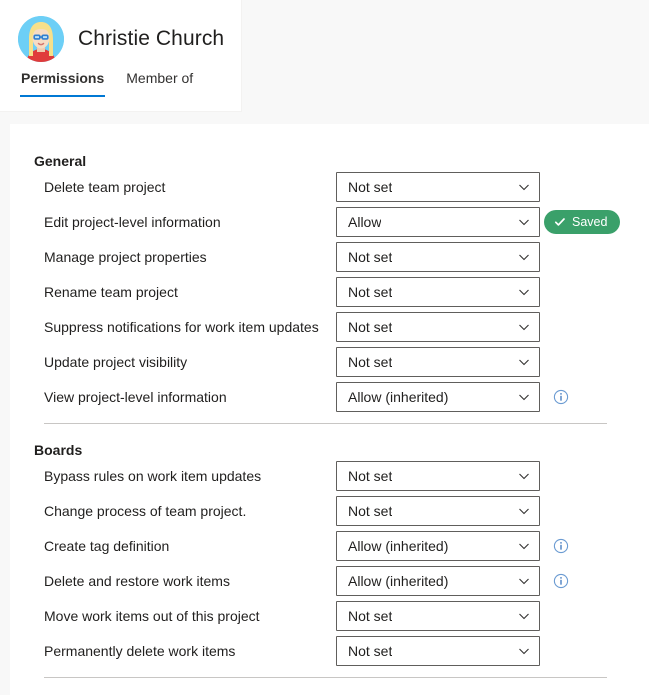  What do you see at coordinates (159, 83) in the screenshot?
I see `tab-member-of: Member of` at bounding box center [159, 83].